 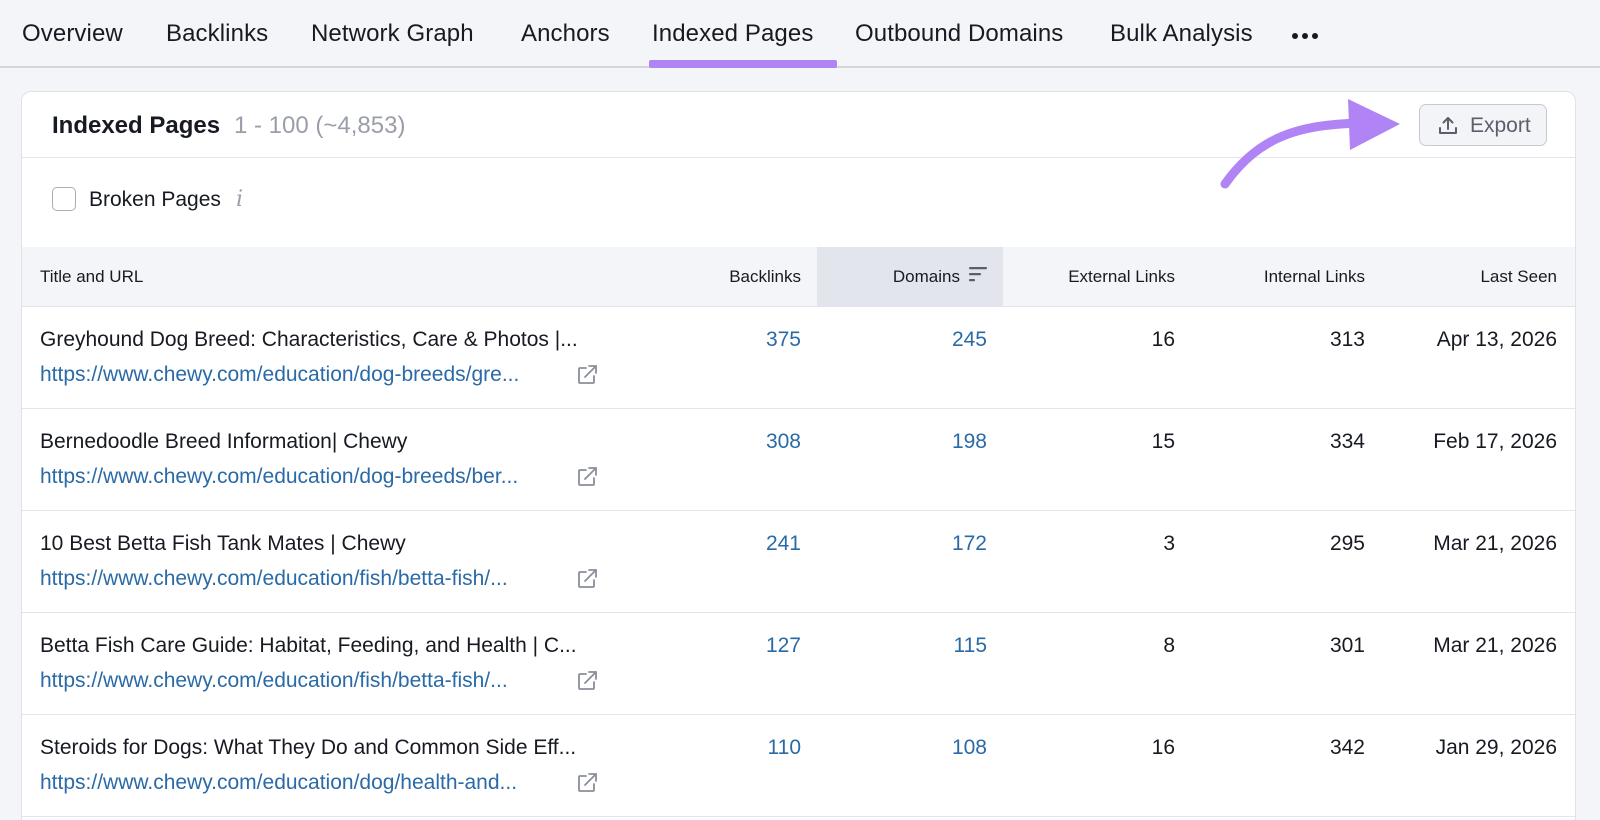 What do you see at coordinates (91, 277) in the screenshot?
I see `column-title-url: Title and URL` at bounding box center [91, 277].